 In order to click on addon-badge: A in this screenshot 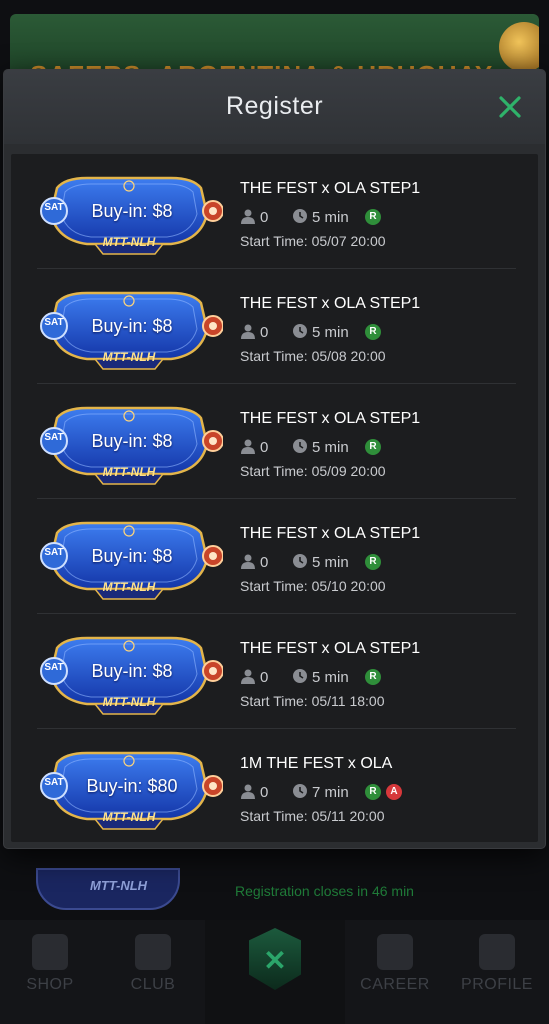, I will do `click(394, 792)`.